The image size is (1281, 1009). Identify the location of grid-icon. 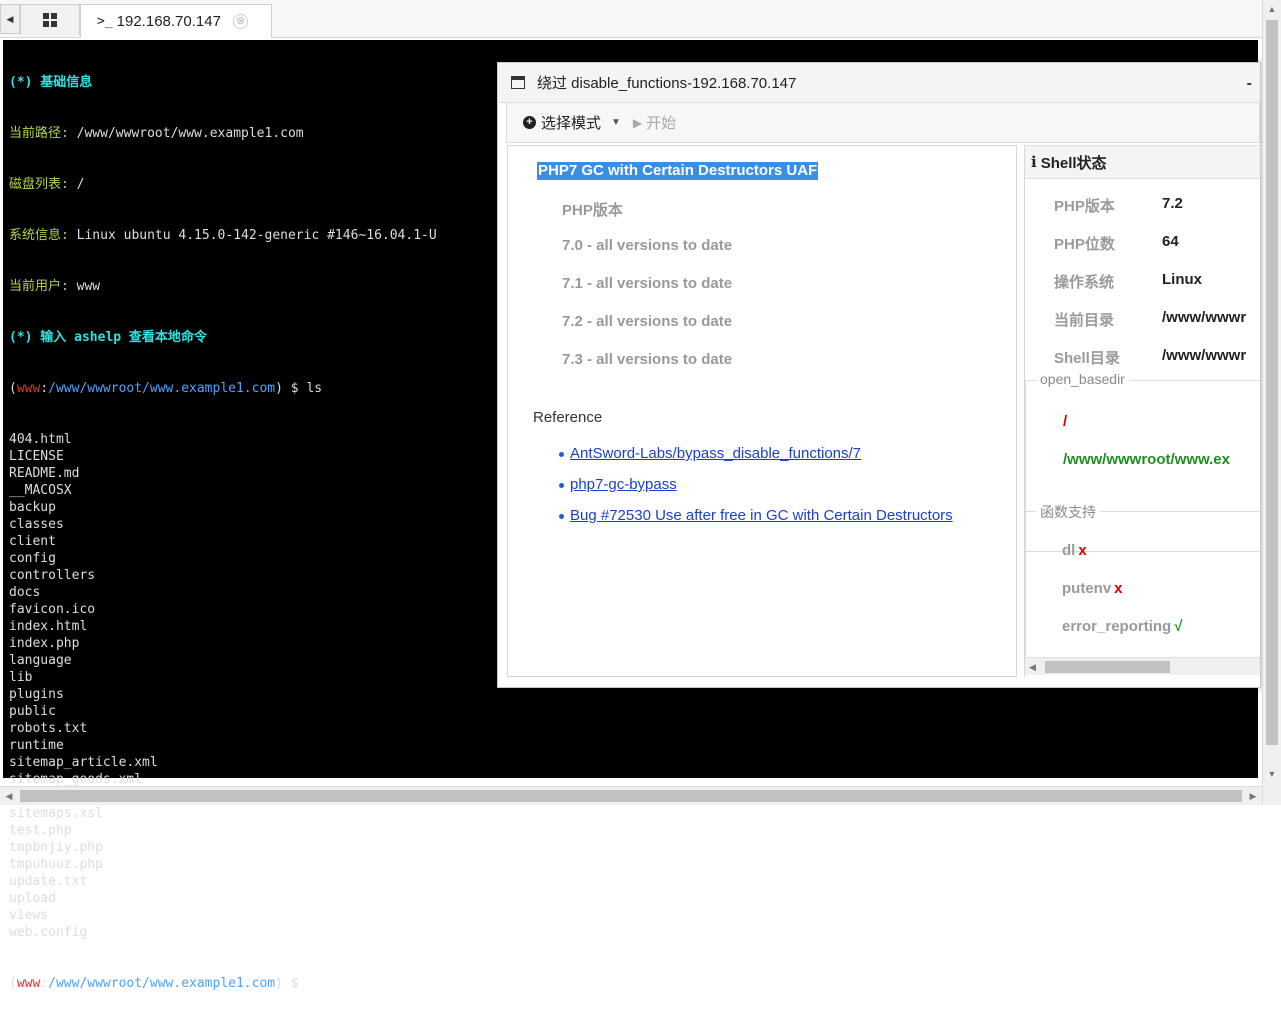
(50, 20).